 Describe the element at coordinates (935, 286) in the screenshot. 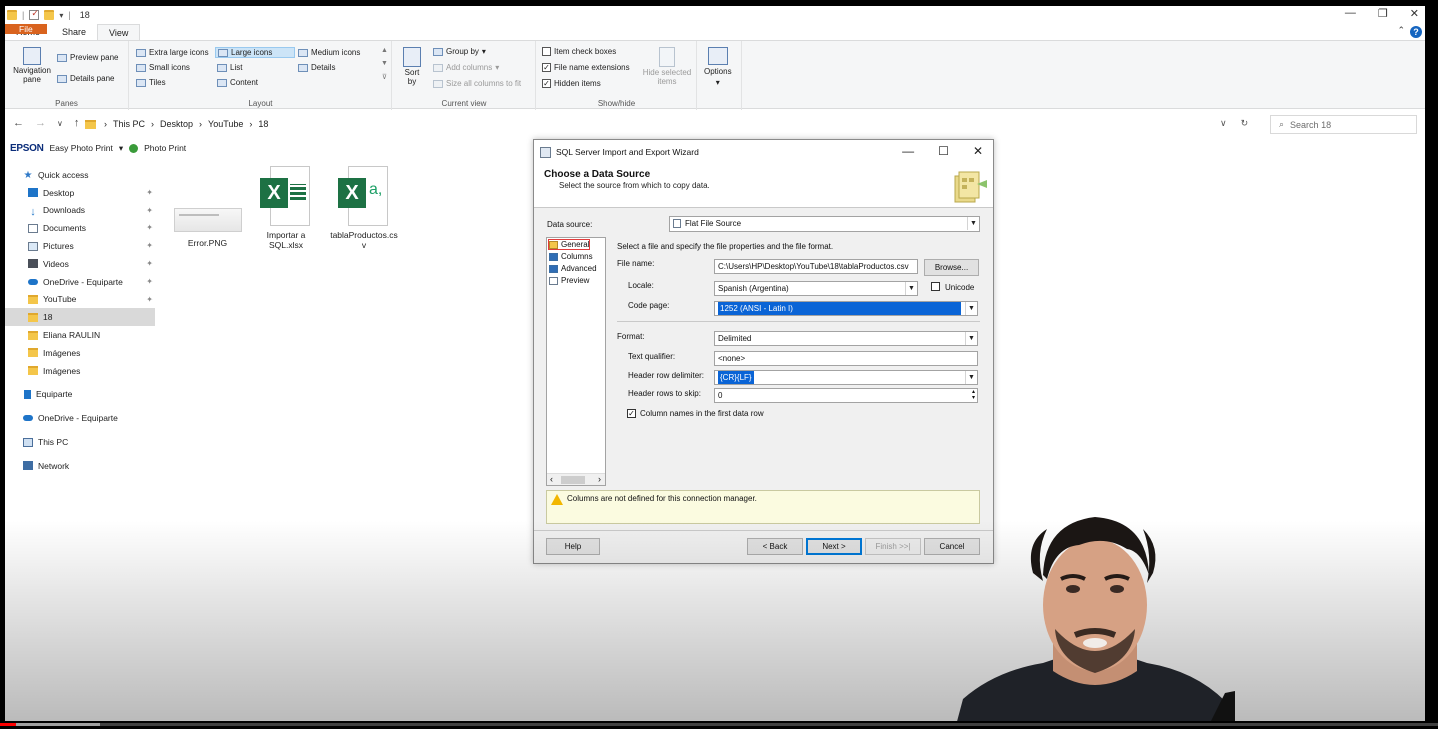

I see `unicode-checkbox` at that location.